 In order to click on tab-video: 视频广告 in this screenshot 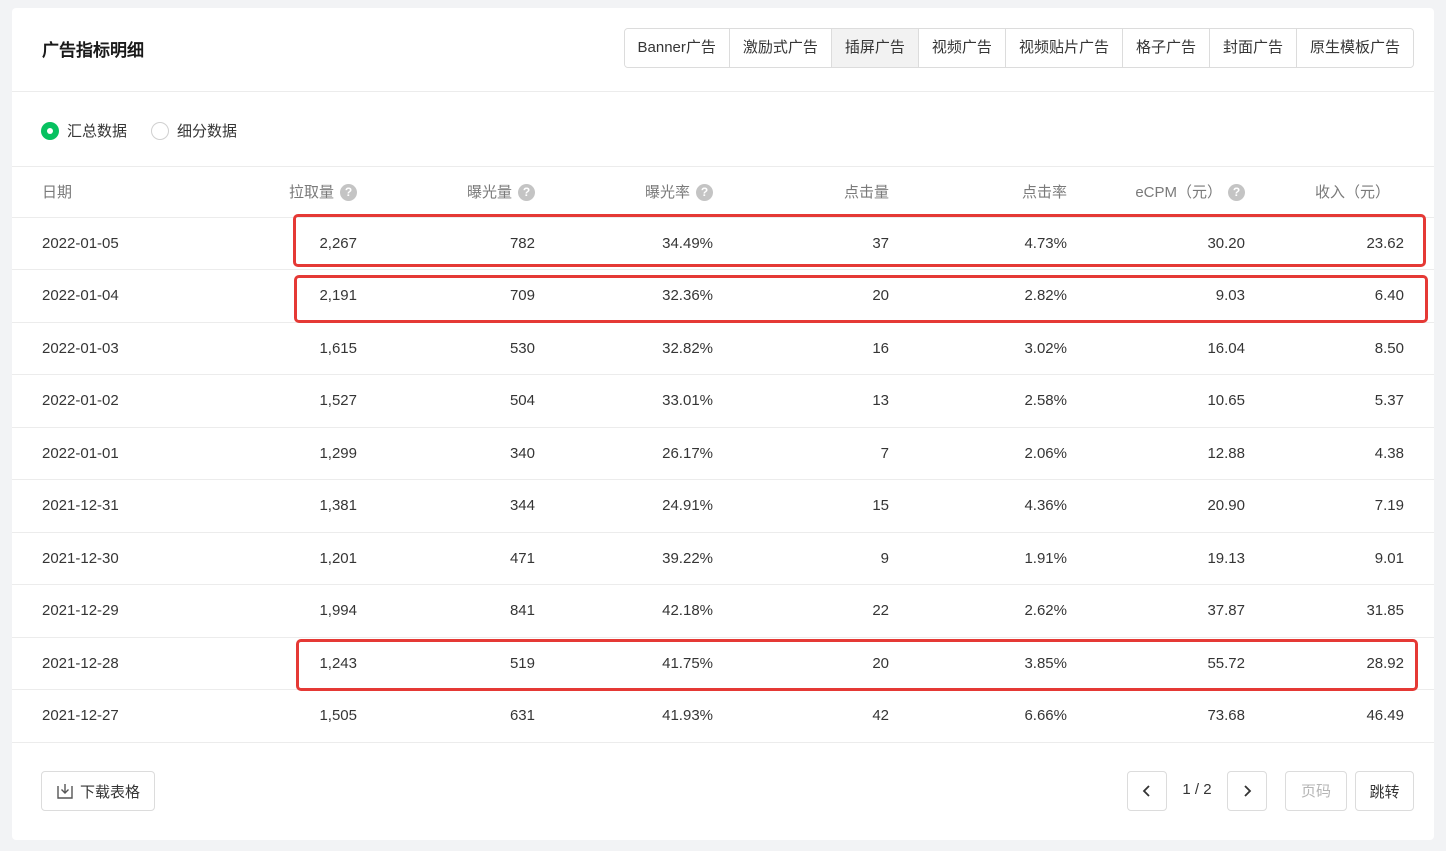, I will do `click(961, 48)`.